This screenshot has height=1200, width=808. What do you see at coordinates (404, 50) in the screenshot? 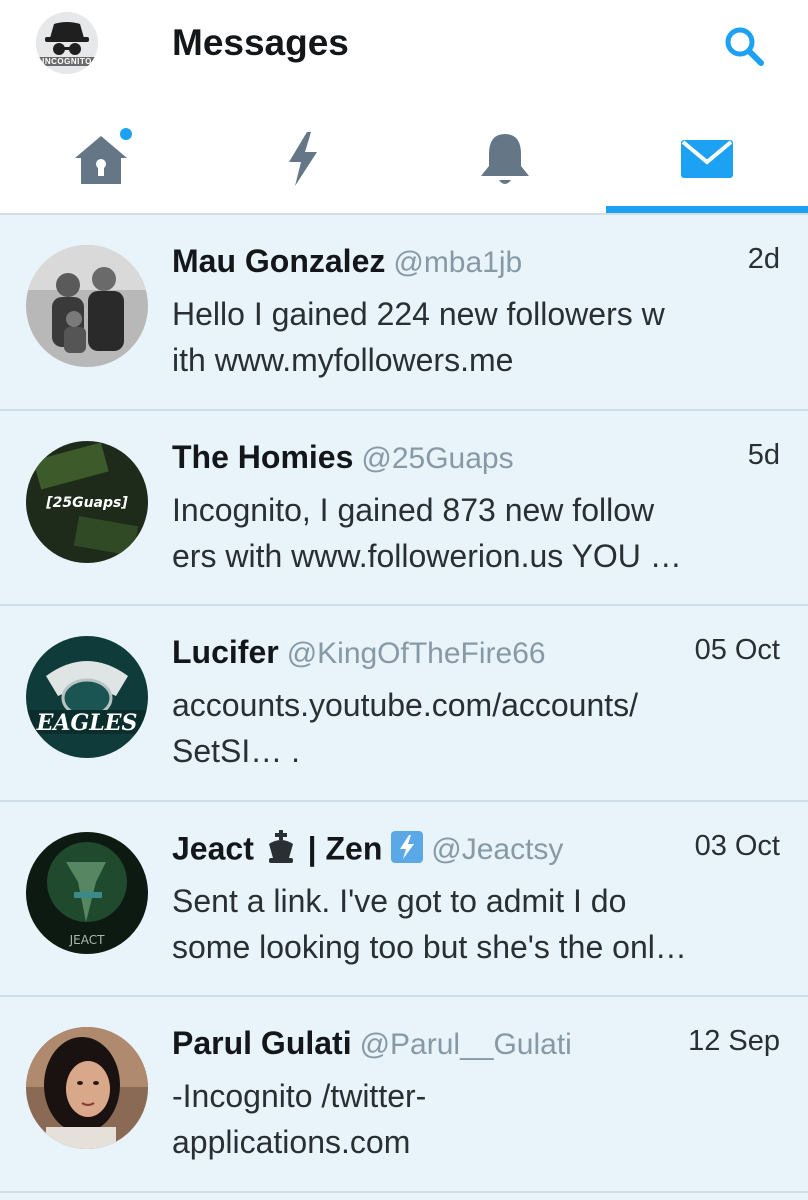
I see `top-bar: INCOGNITO Messages` at bounding box center [404, 50].